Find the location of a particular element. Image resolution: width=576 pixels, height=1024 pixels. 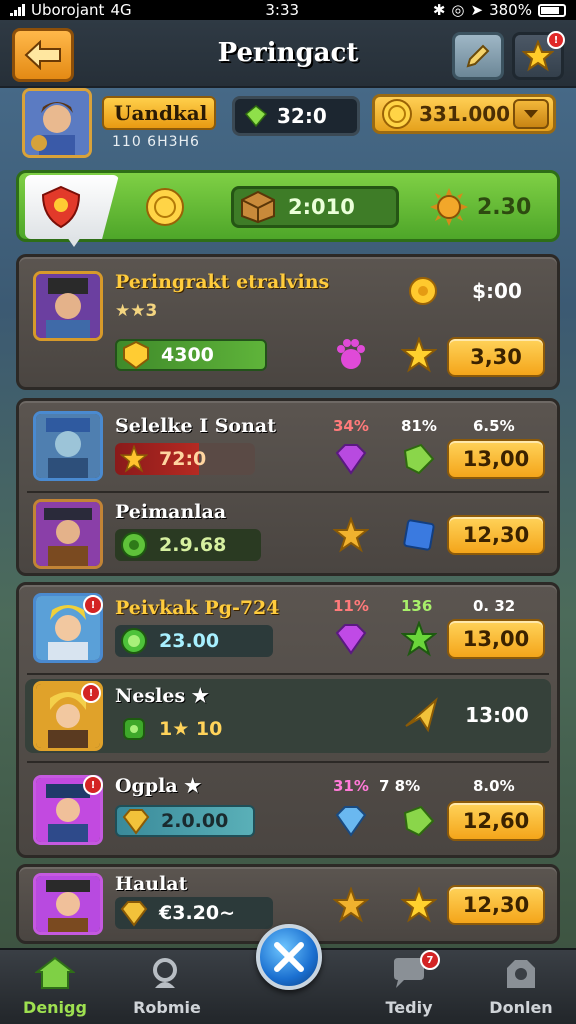

offer-row: Selelke I Sonat 72:0 34% 81% 6.5% 13,00 is located at coordinates (288, 446).